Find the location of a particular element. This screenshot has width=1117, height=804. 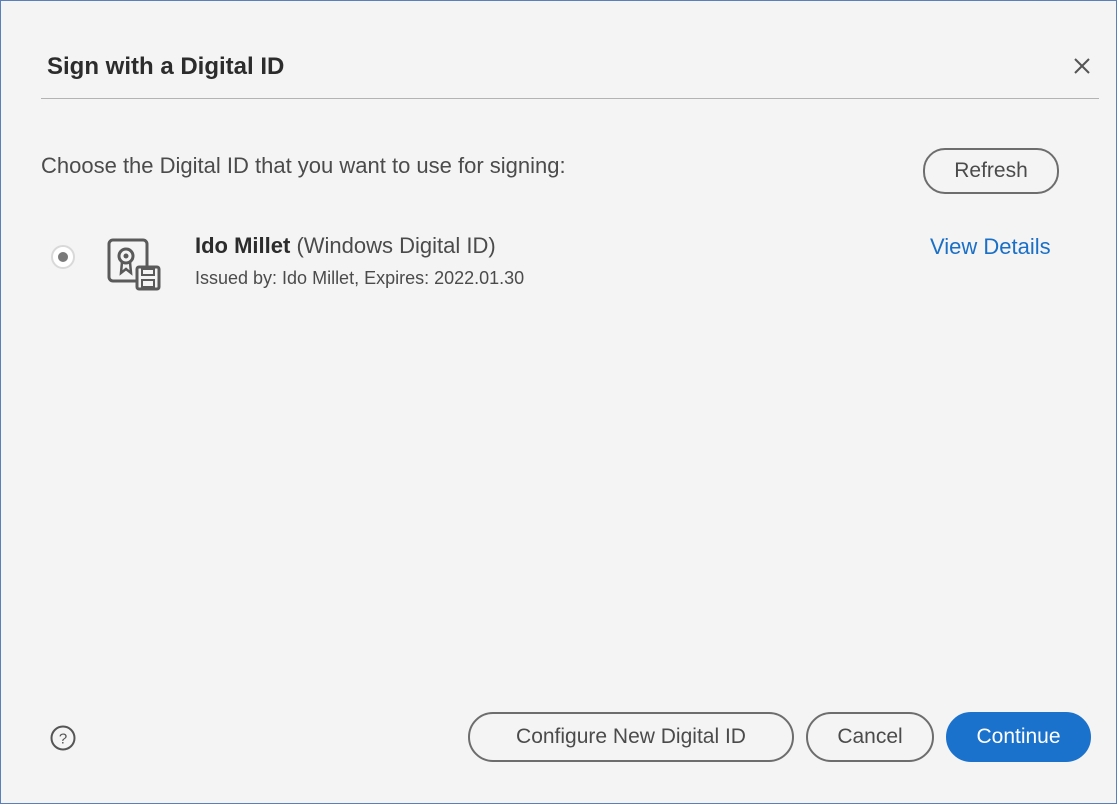

continue-button: Continue is located at coordinates (1018, 737).